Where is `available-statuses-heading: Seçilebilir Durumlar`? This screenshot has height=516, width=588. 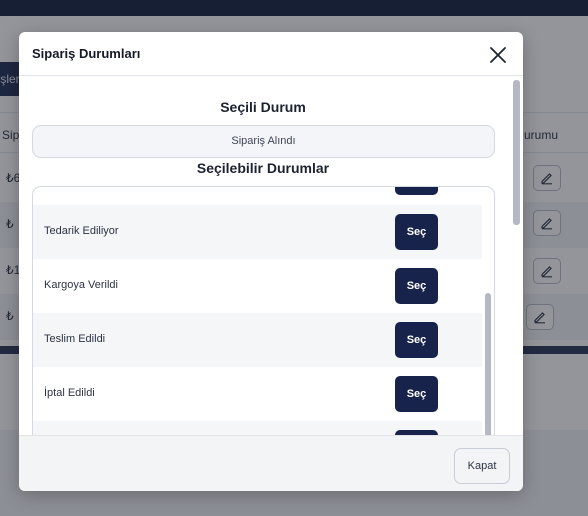 available-statuses-heading: Seçilebilir Durumlar is located at coordinates (263, 168).